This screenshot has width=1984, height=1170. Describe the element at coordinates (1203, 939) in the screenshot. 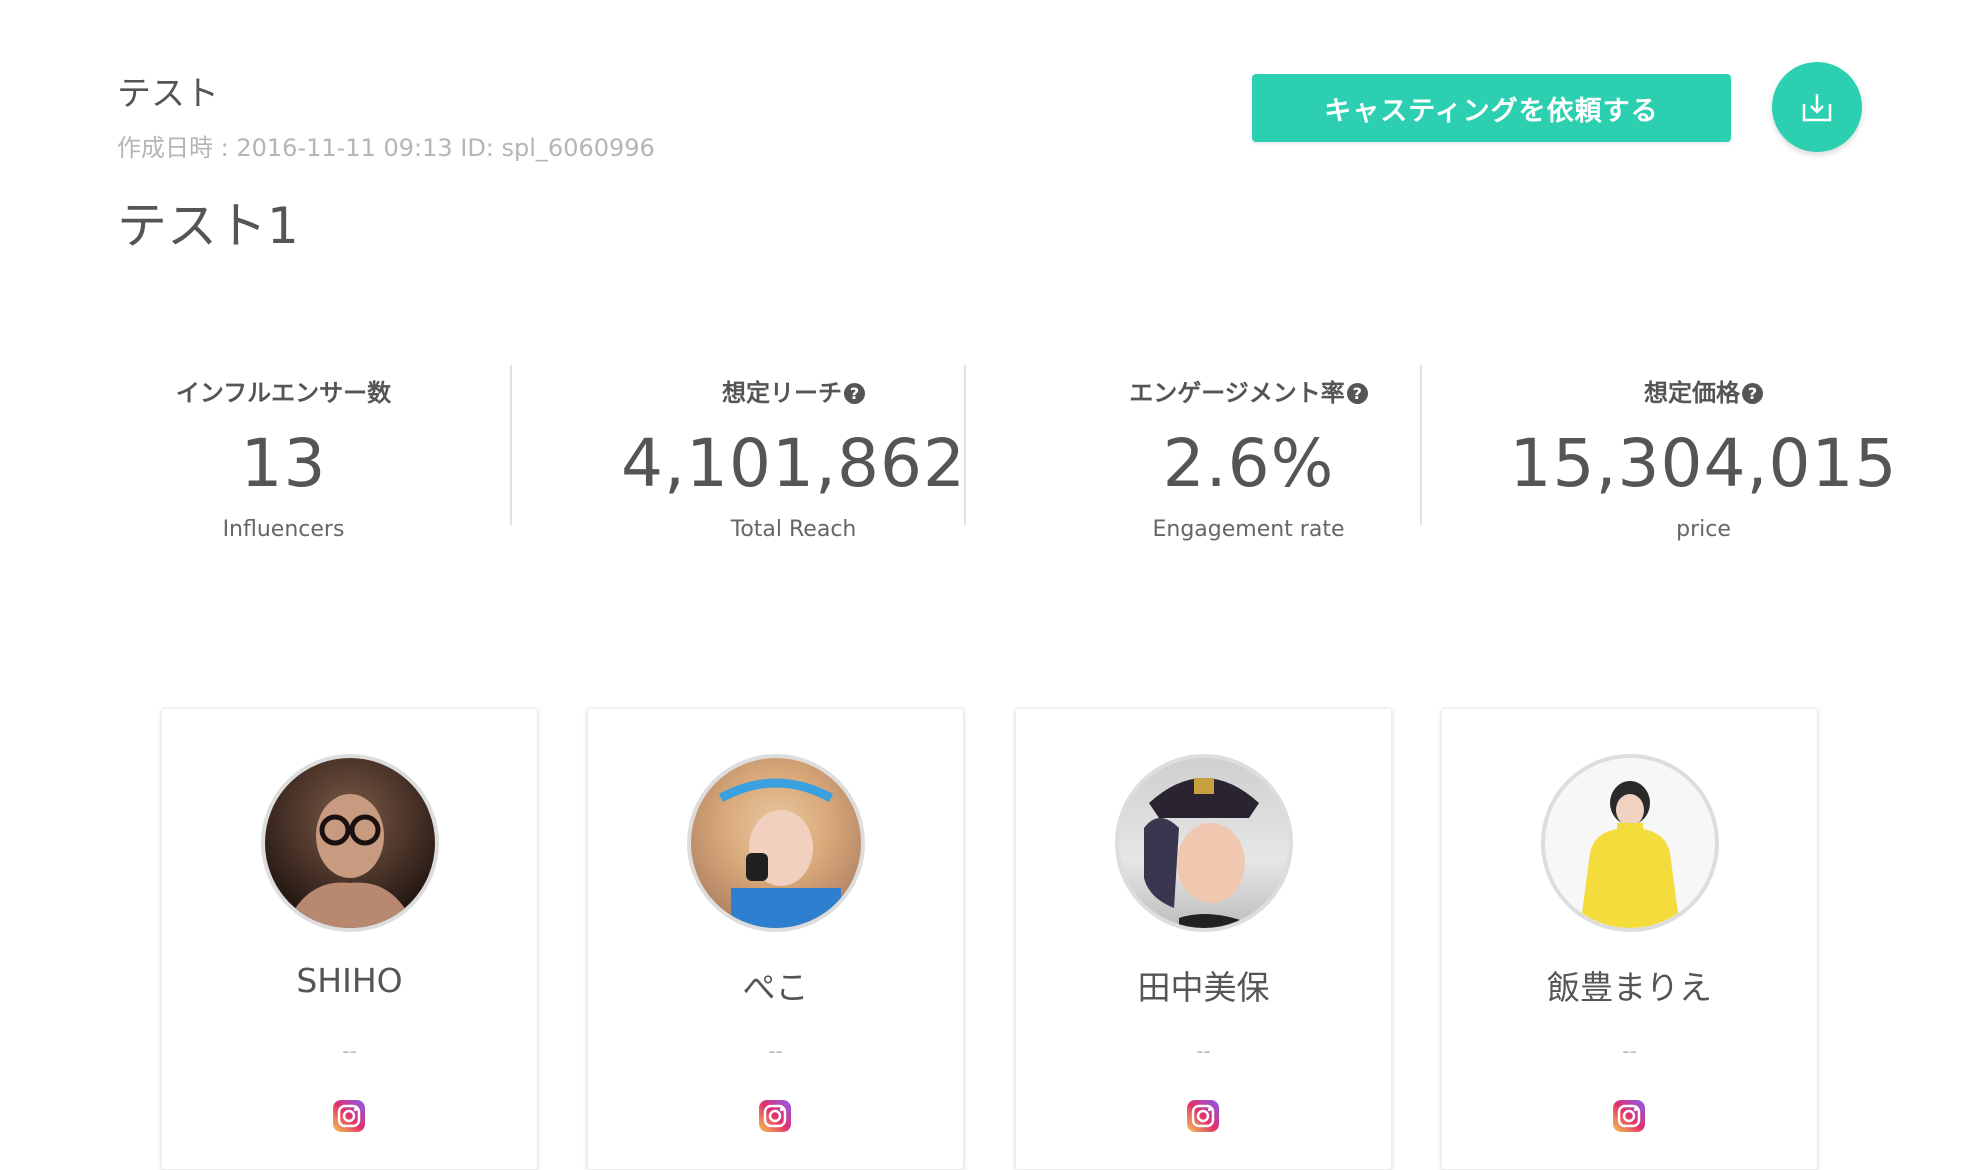

I see `influencer-card: 田中美保 --` at that location.